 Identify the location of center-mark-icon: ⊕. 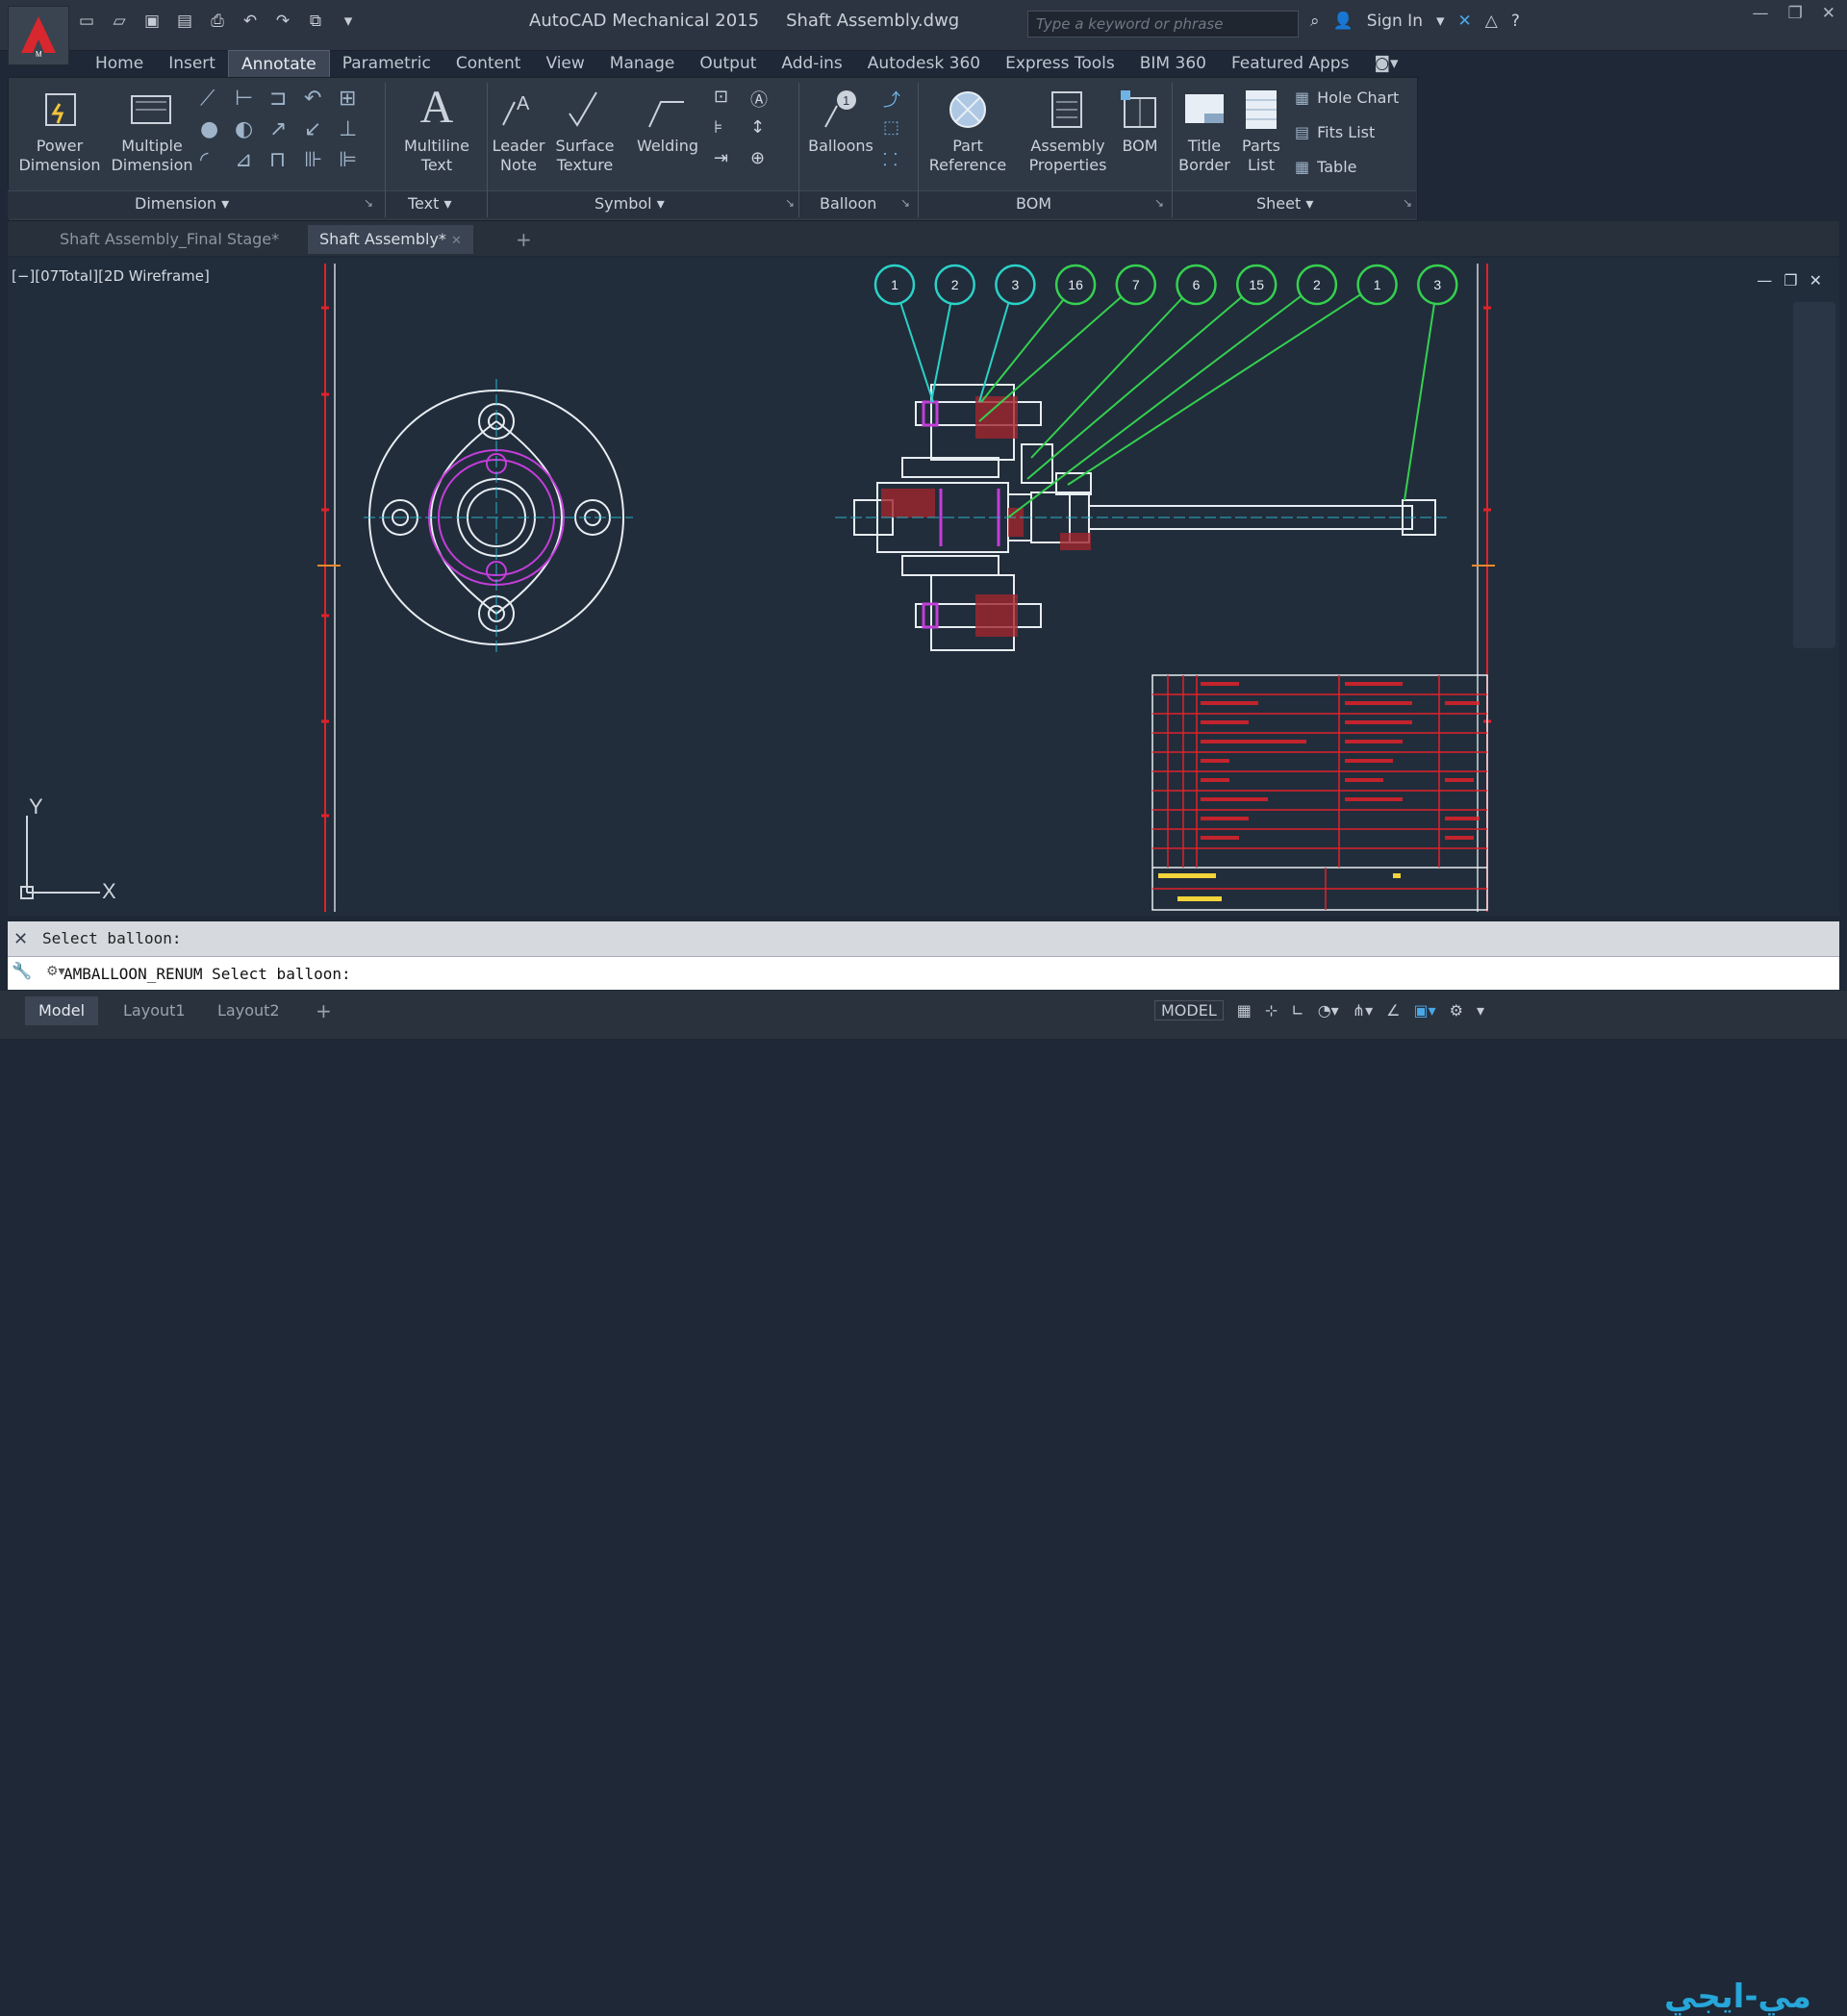
(769, 163).